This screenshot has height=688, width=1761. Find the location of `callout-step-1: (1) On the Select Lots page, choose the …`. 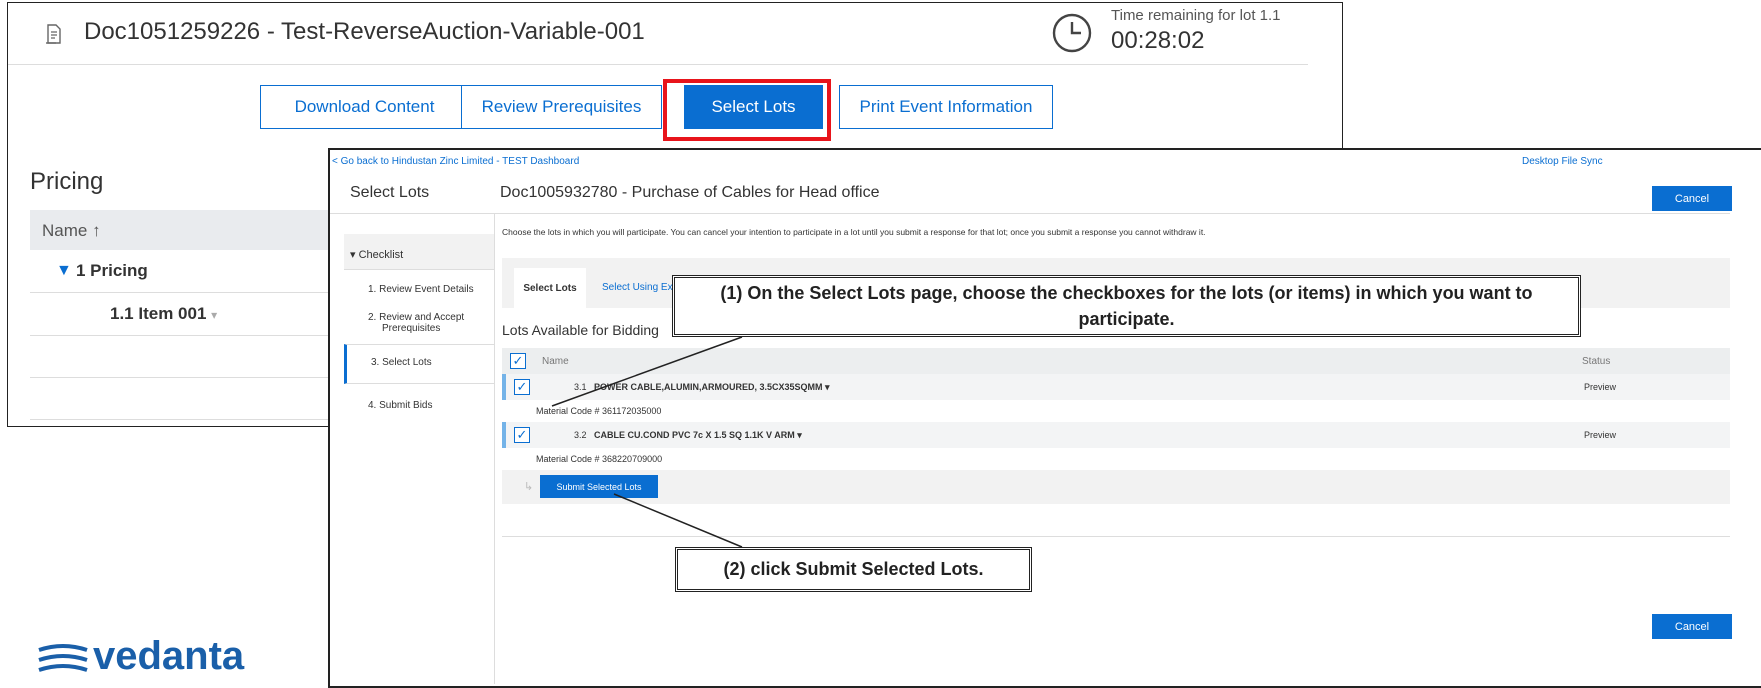

callout-step-1: (1) On the Select Lots page, choose the … is located at coordinates (1126, 306).